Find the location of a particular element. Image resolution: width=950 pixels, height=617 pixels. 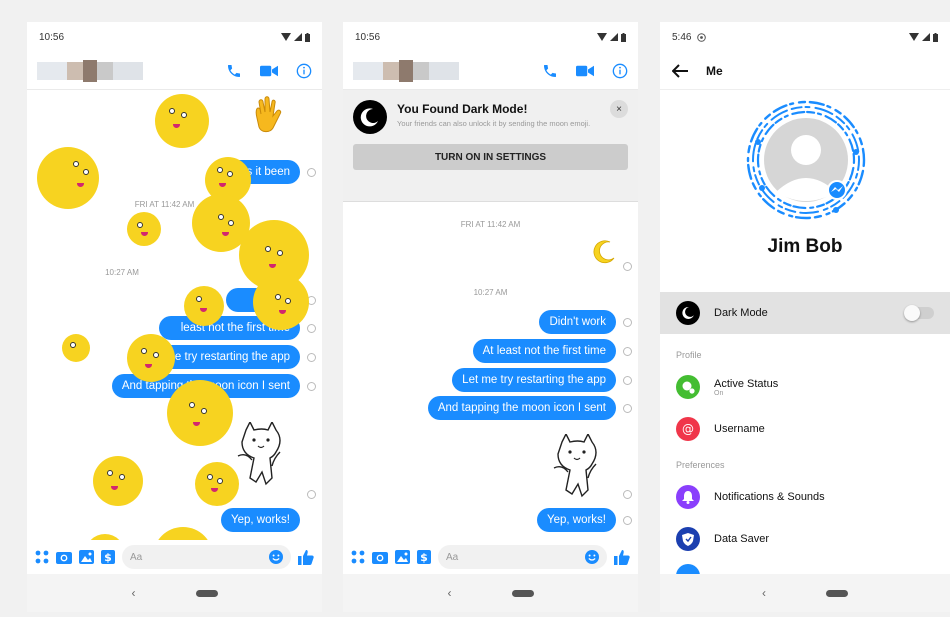

dark-mode-card-title: You Found Dark Mode! is located at coordinates (462, 109).